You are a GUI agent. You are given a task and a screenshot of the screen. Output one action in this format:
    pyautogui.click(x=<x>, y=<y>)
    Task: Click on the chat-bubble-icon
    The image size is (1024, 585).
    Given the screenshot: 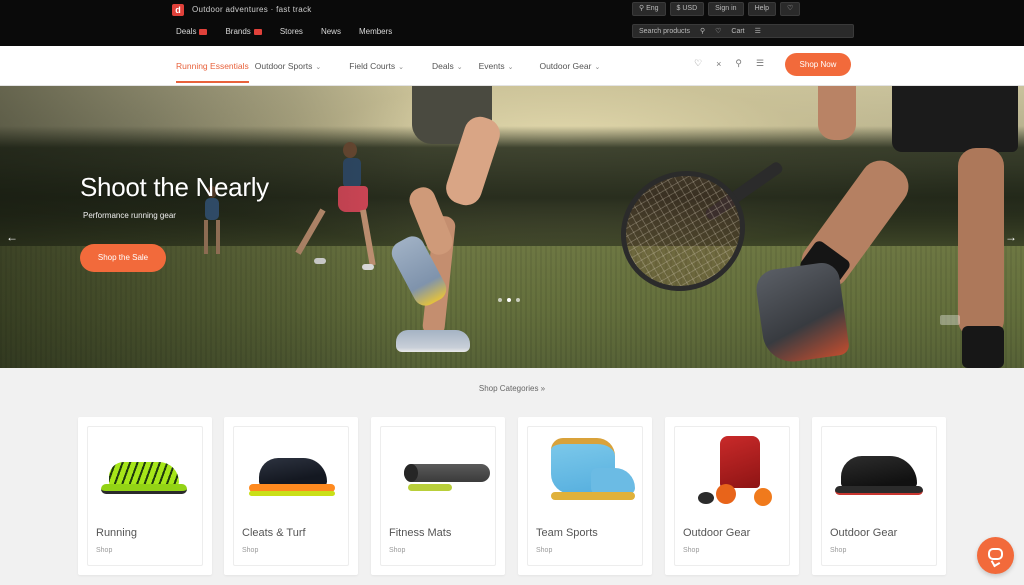 What is the action you would take?
    pyautogui.click(x=995, y=554)
    